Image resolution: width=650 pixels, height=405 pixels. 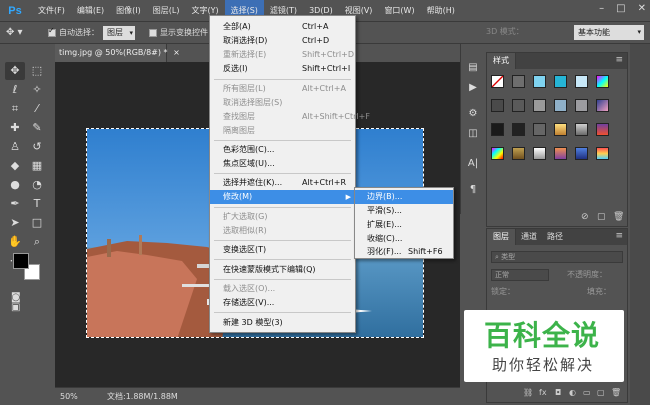 What do you see at coordinates (601, 392) in the screenshot?
I see `new-layer-icon: ▢` at bounding box center [601, 392].